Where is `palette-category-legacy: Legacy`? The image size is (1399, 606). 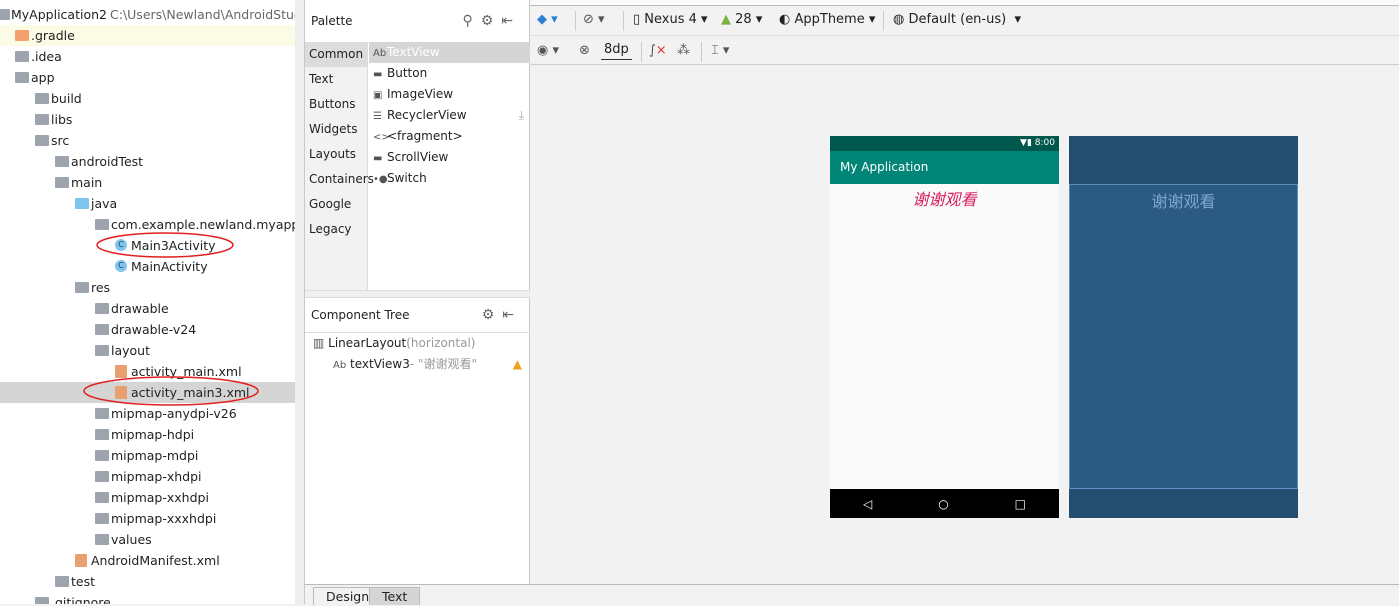 palette-category-legacy: Legacy is located at coordinates (336, 229).